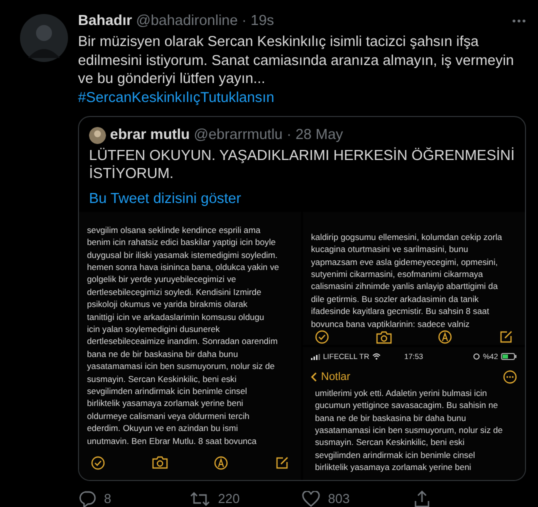 The width and height of the screenshot is (538, 507). What do you see at coordinates (105, 21) in the screenshot?
I see `user-name: Bahadır` at bounding box center [105, 21].